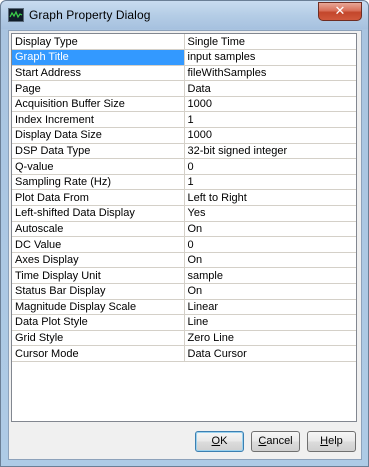 The width and height of the screenshot is (369, 467). What do you see at coordinates (16, 15) in the screenshot?
I see `graph-icon` at bounding box center [16, 15].